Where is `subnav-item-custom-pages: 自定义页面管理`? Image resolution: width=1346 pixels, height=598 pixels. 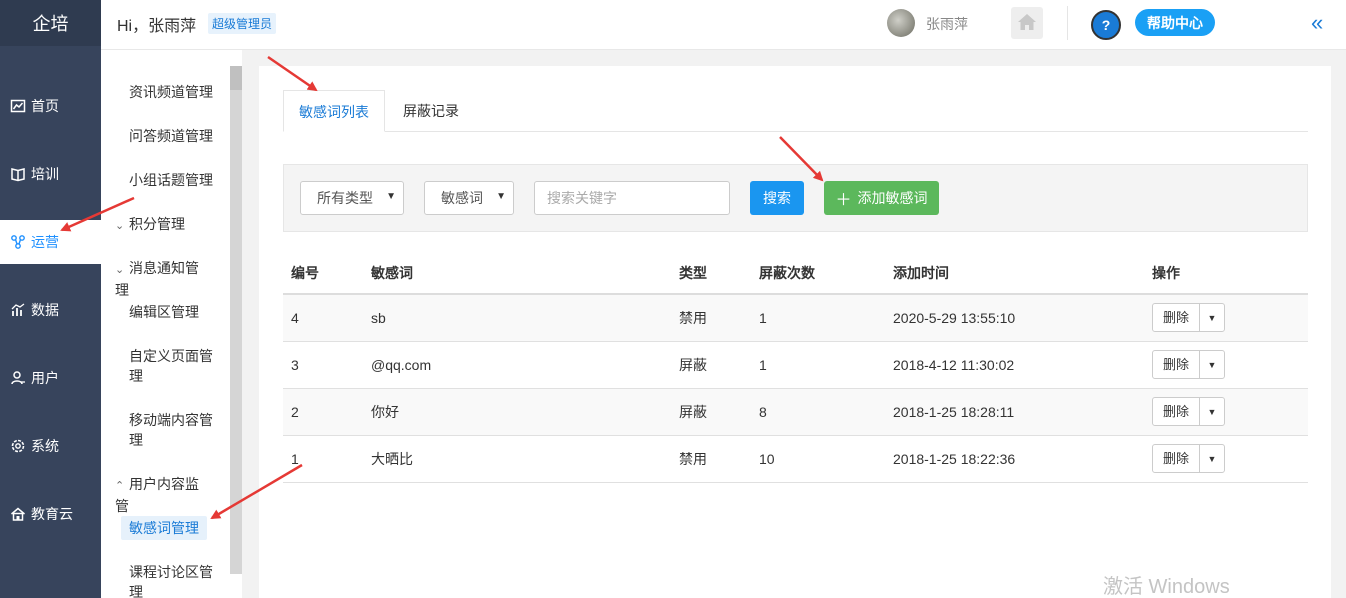 subnav-item-custom-pages: 自定义页面管理 is located at coordinates (175, 366).